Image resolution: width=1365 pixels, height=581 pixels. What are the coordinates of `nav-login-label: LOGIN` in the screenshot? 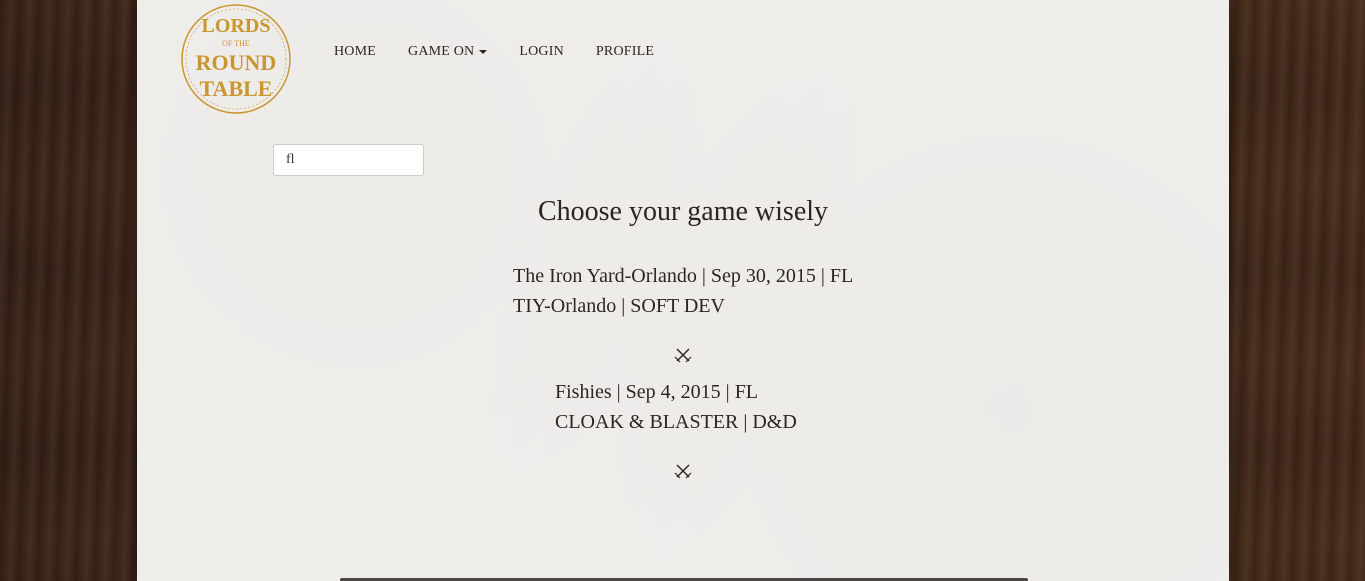 It's located at (541, 51).